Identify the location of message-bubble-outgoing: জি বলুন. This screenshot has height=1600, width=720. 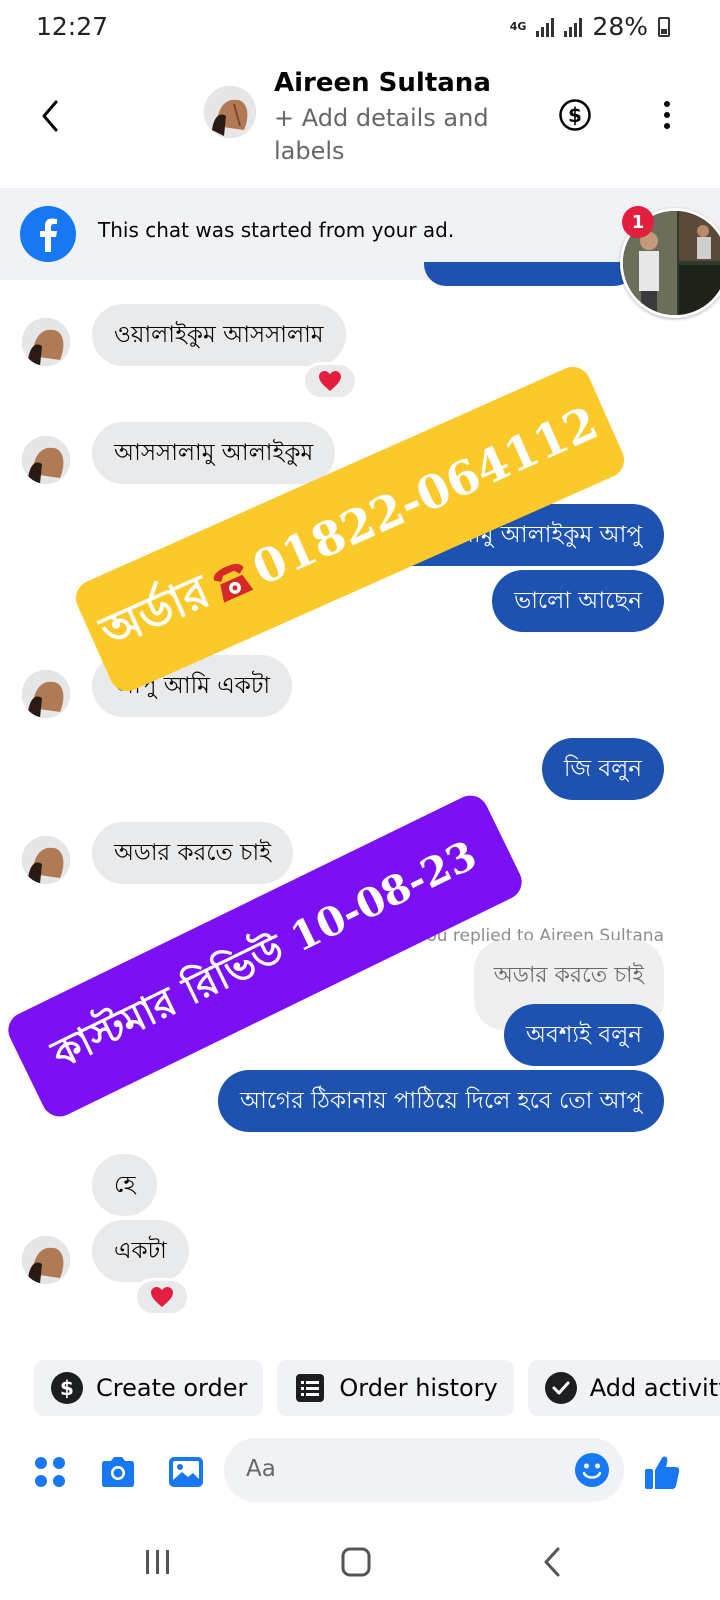
(602, 769).